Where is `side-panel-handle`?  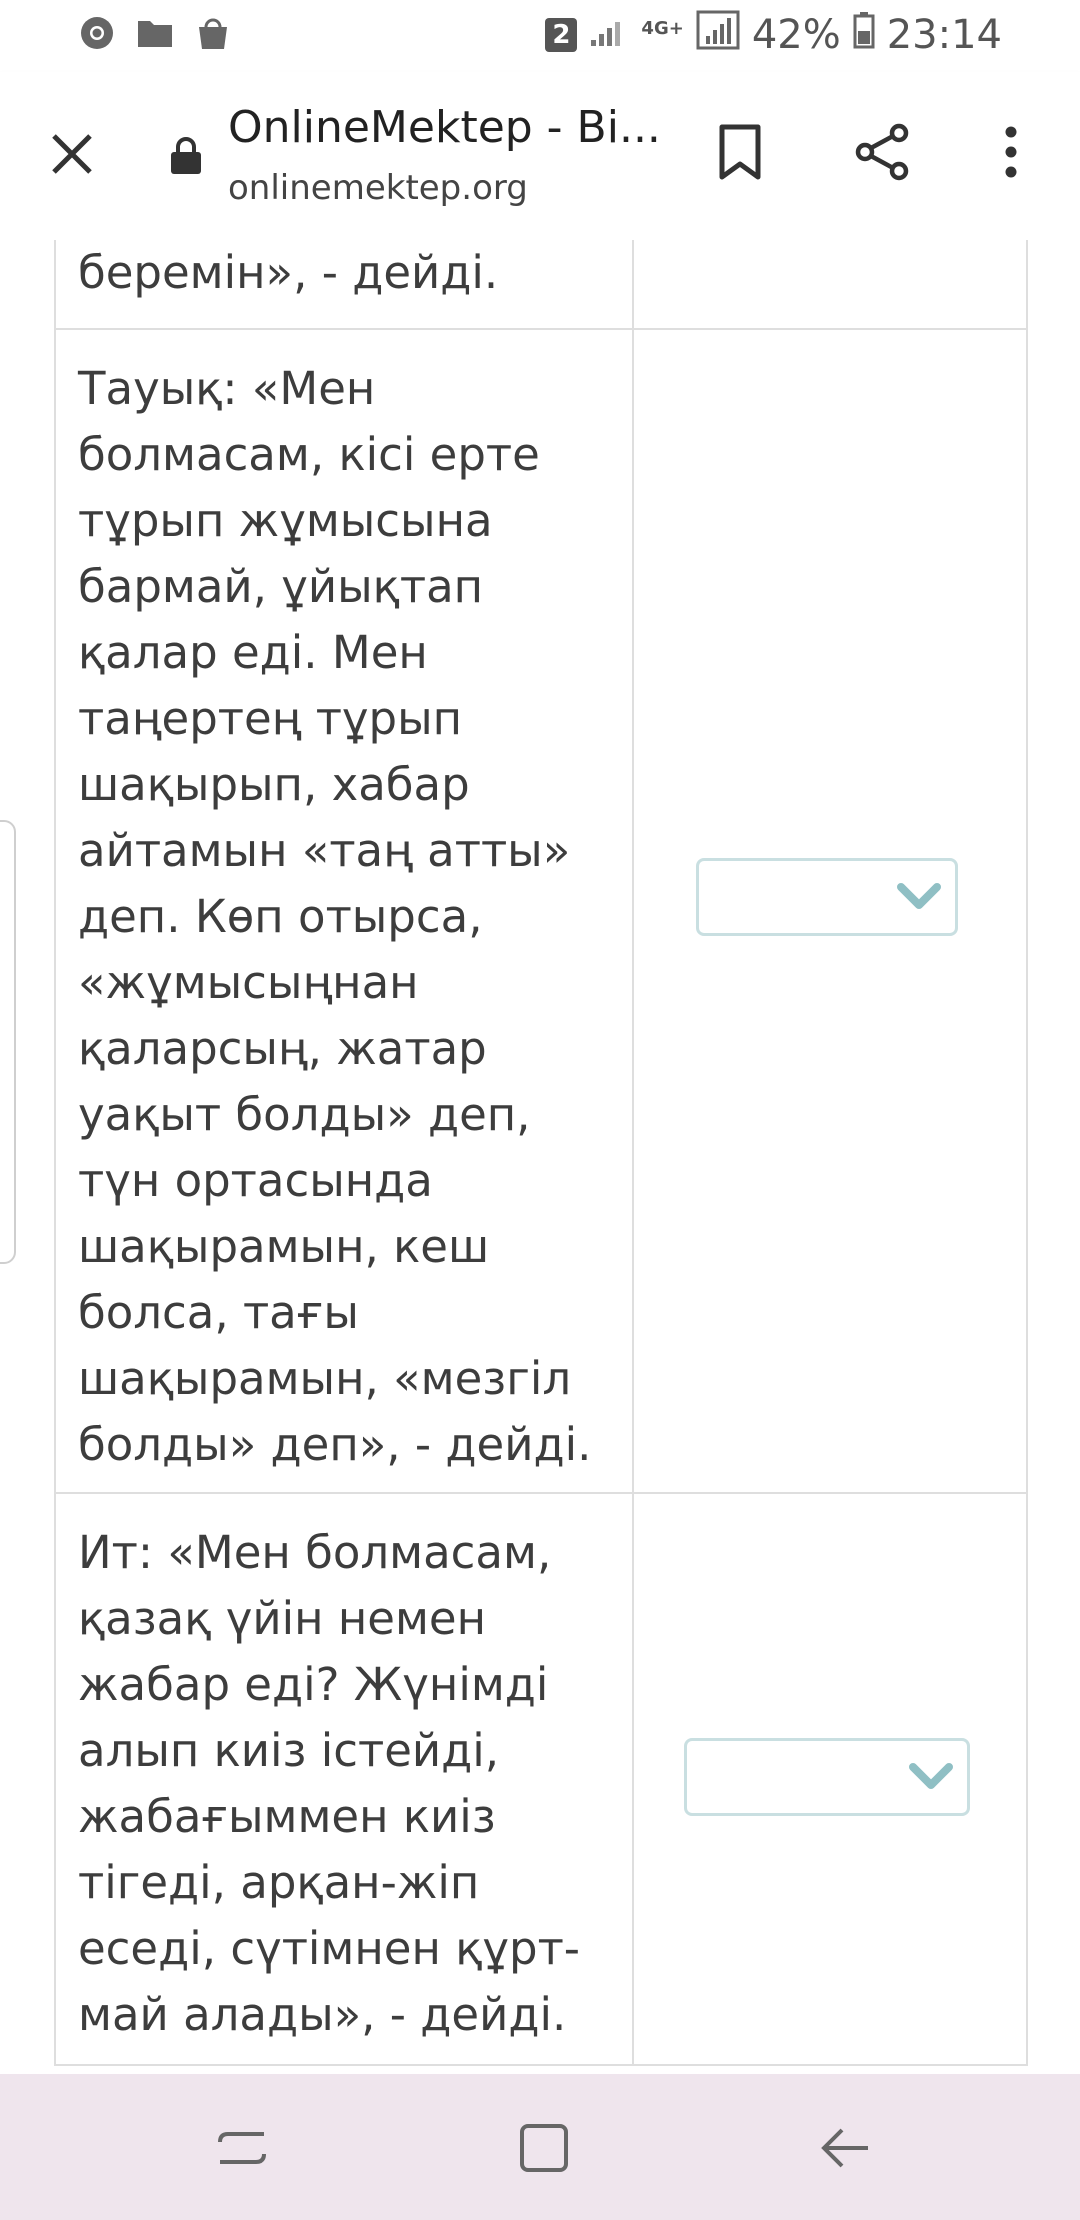
side-panel-handle is located at coordinates (8, 1042).